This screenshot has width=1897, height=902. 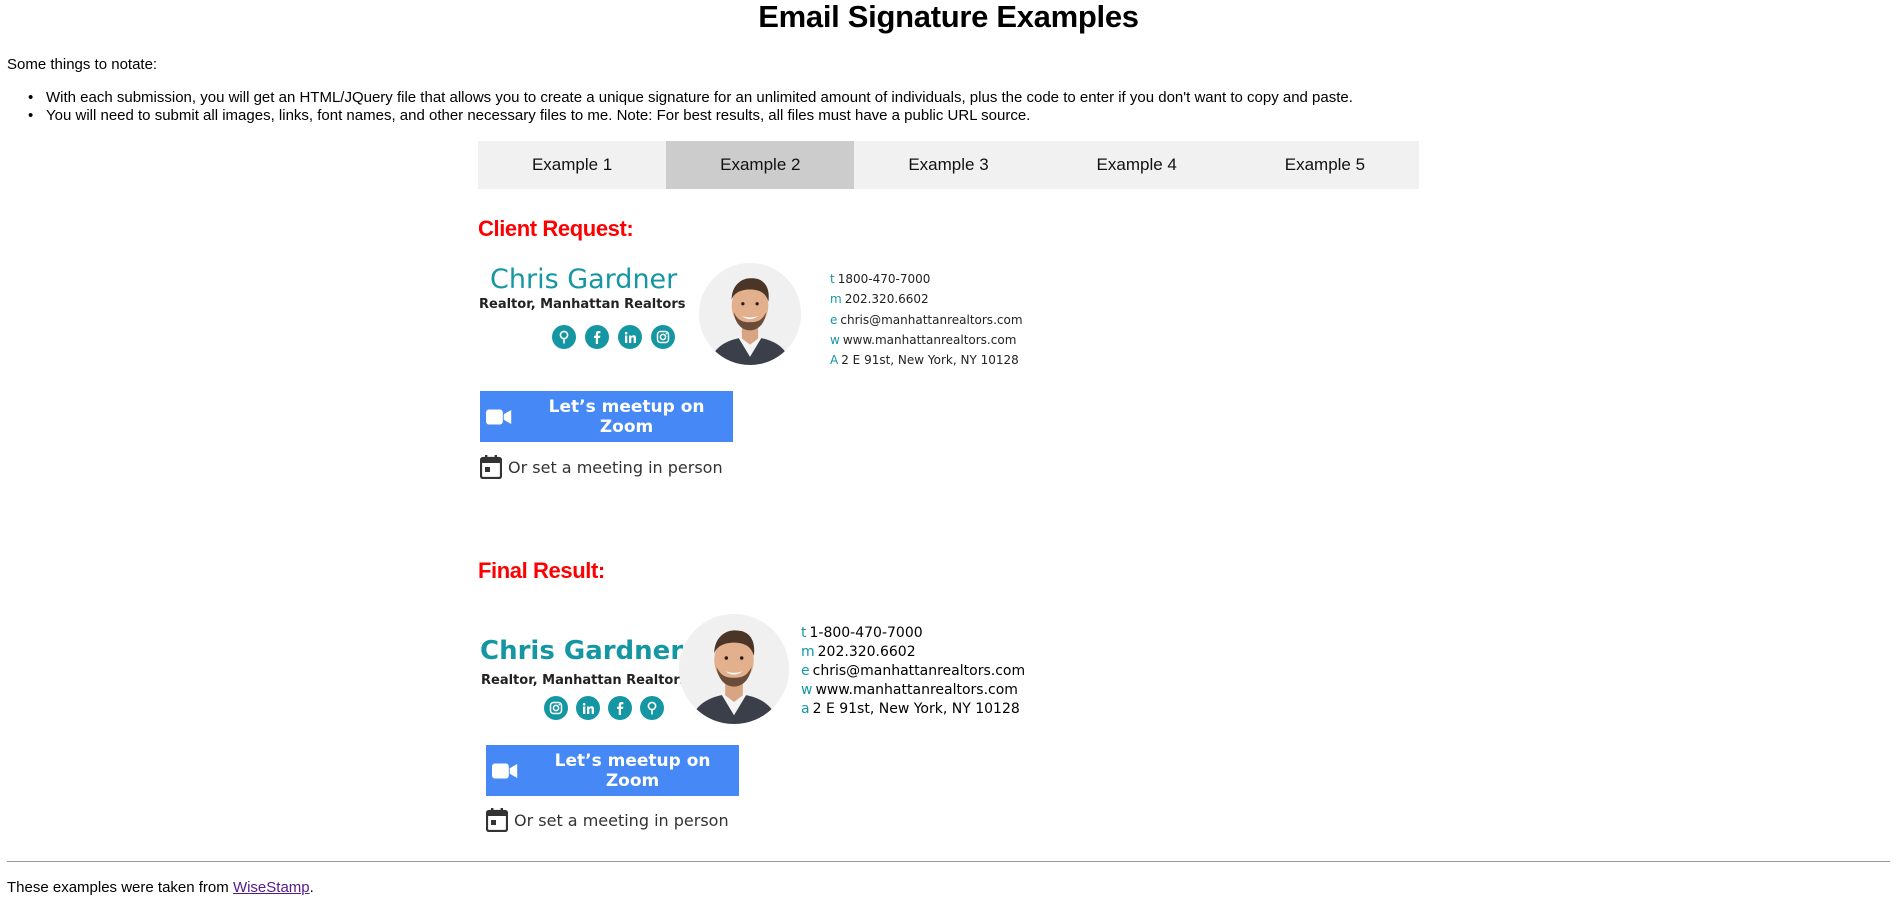 I want to click on contact-row-phone: t 1-800-470-7000, so click(x=862, y=633).